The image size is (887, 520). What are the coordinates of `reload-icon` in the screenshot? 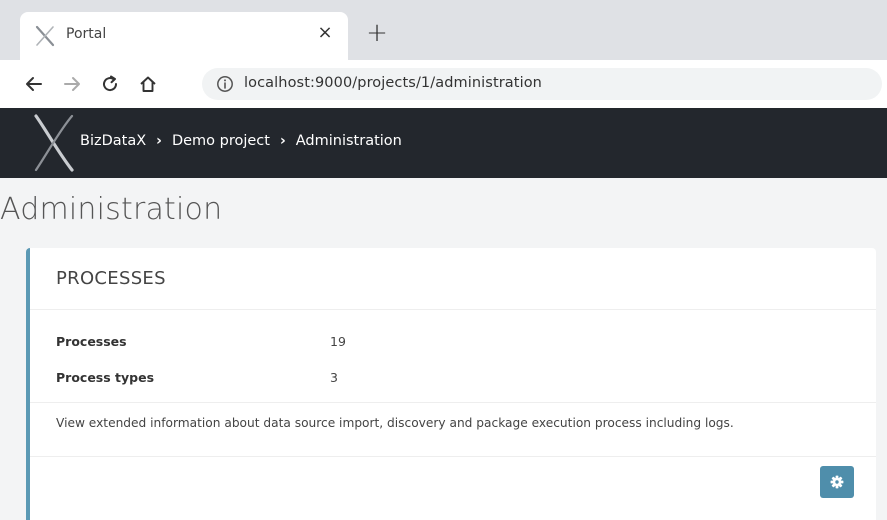 It's located at (110, 83).